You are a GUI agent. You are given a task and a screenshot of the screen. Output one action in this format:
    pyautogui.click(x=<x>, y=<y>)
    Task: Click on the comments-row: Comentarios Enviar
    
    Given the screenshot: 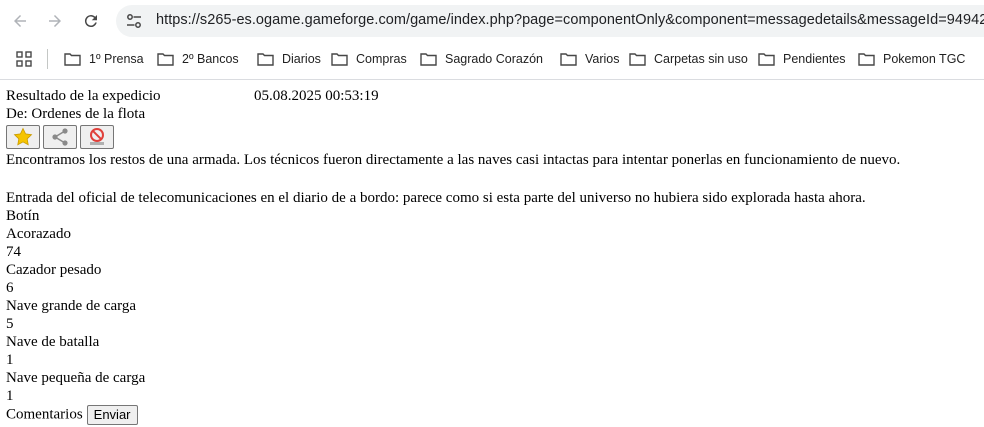 What is the action you would take?
    pyautogui.click(x=491, y=416)
    